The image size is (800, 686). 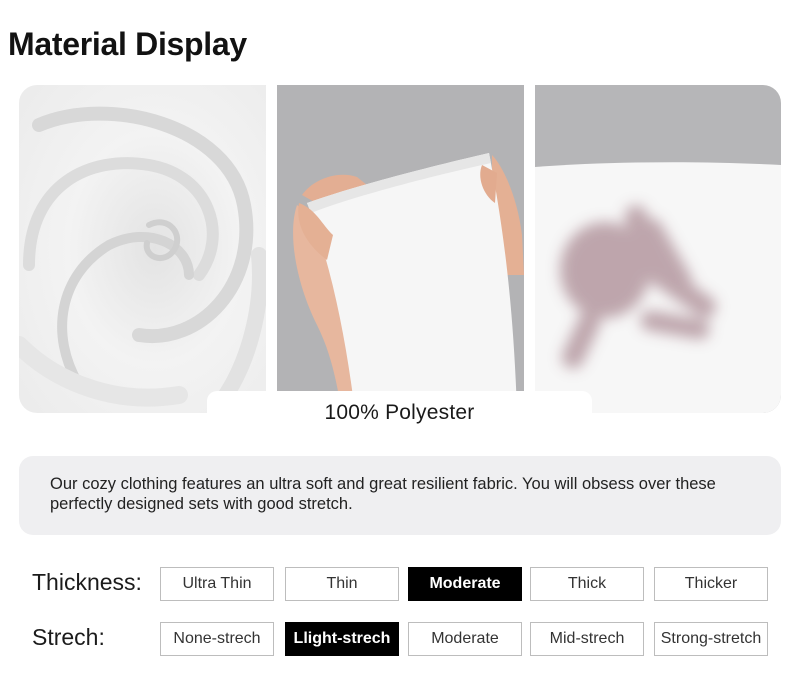 What do you see at coordinates (711, 639) in the screenshot?
I see `stretch-option-strong: Strong-stretch` at bounding box center [711, 639].